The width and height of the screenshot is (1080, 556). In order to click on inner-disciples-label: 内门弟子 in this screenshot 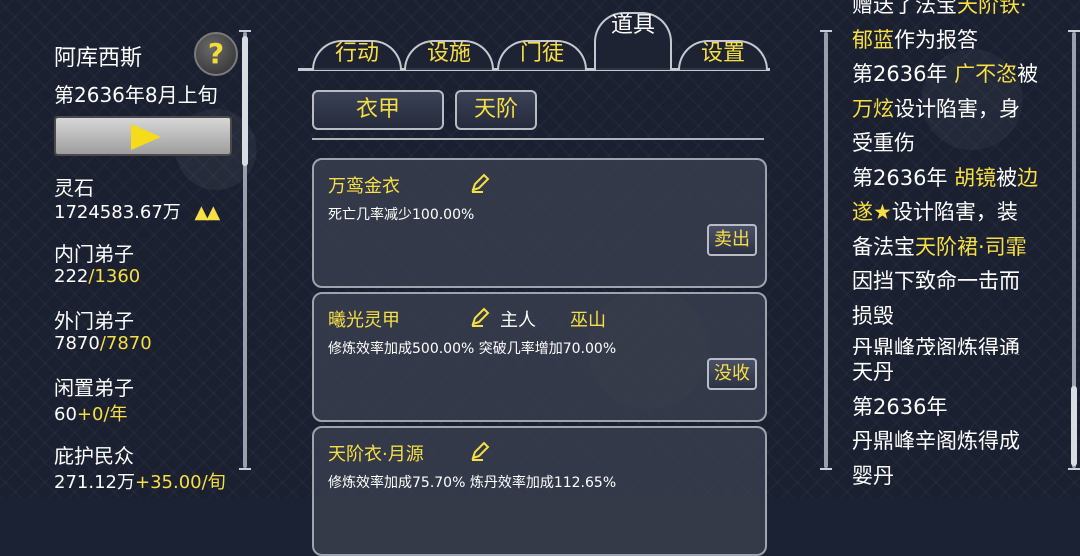, I will do `click(94, 254)`.